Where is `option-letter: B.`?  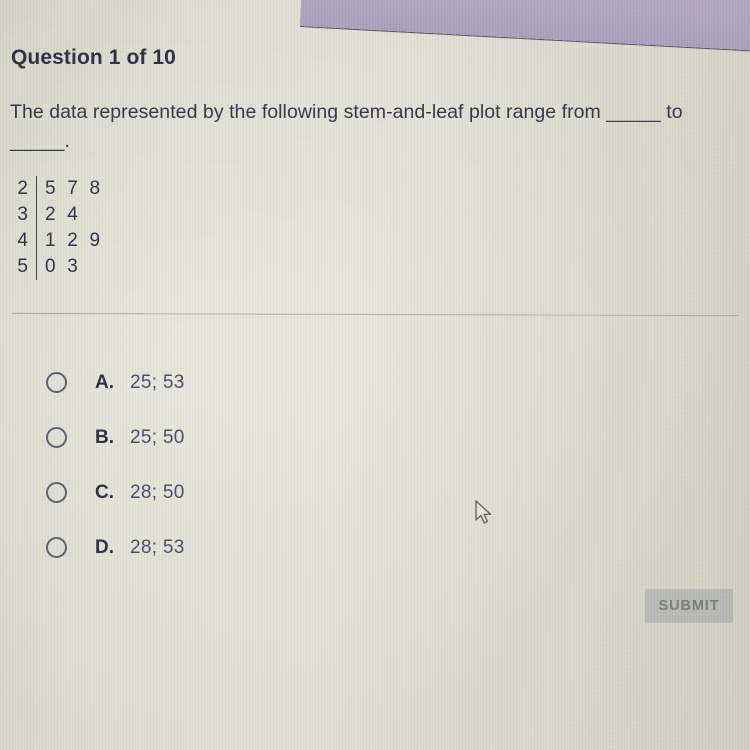
option-letter: B. is located at coordinates (104, 437).